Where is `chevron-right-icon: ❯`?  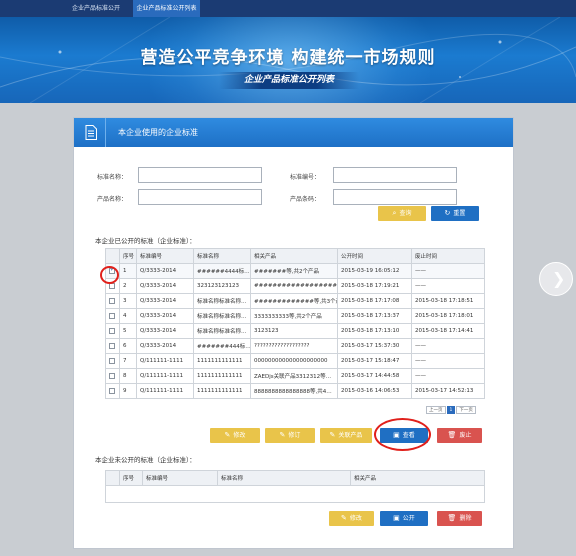
chevron-right-icon: ❯ is located at coordinates (559, 278).